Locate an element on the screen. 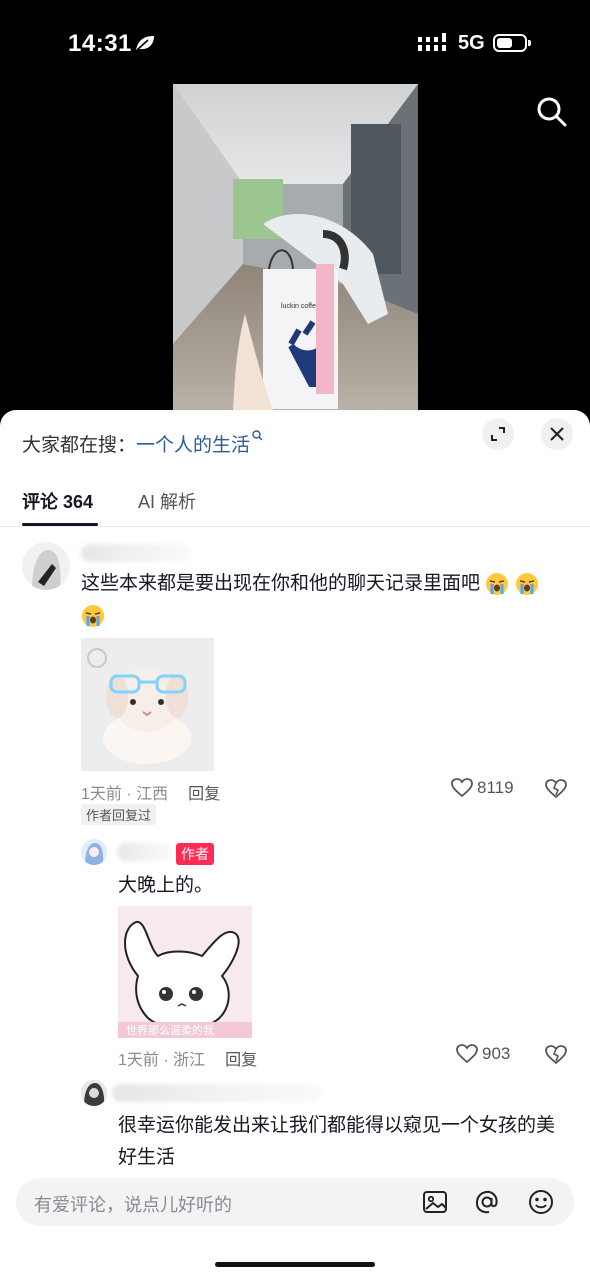 The width and height of the screenshot is (590, 1280). trending-term: 一个人的生活 is located at coordinates (193, 445).